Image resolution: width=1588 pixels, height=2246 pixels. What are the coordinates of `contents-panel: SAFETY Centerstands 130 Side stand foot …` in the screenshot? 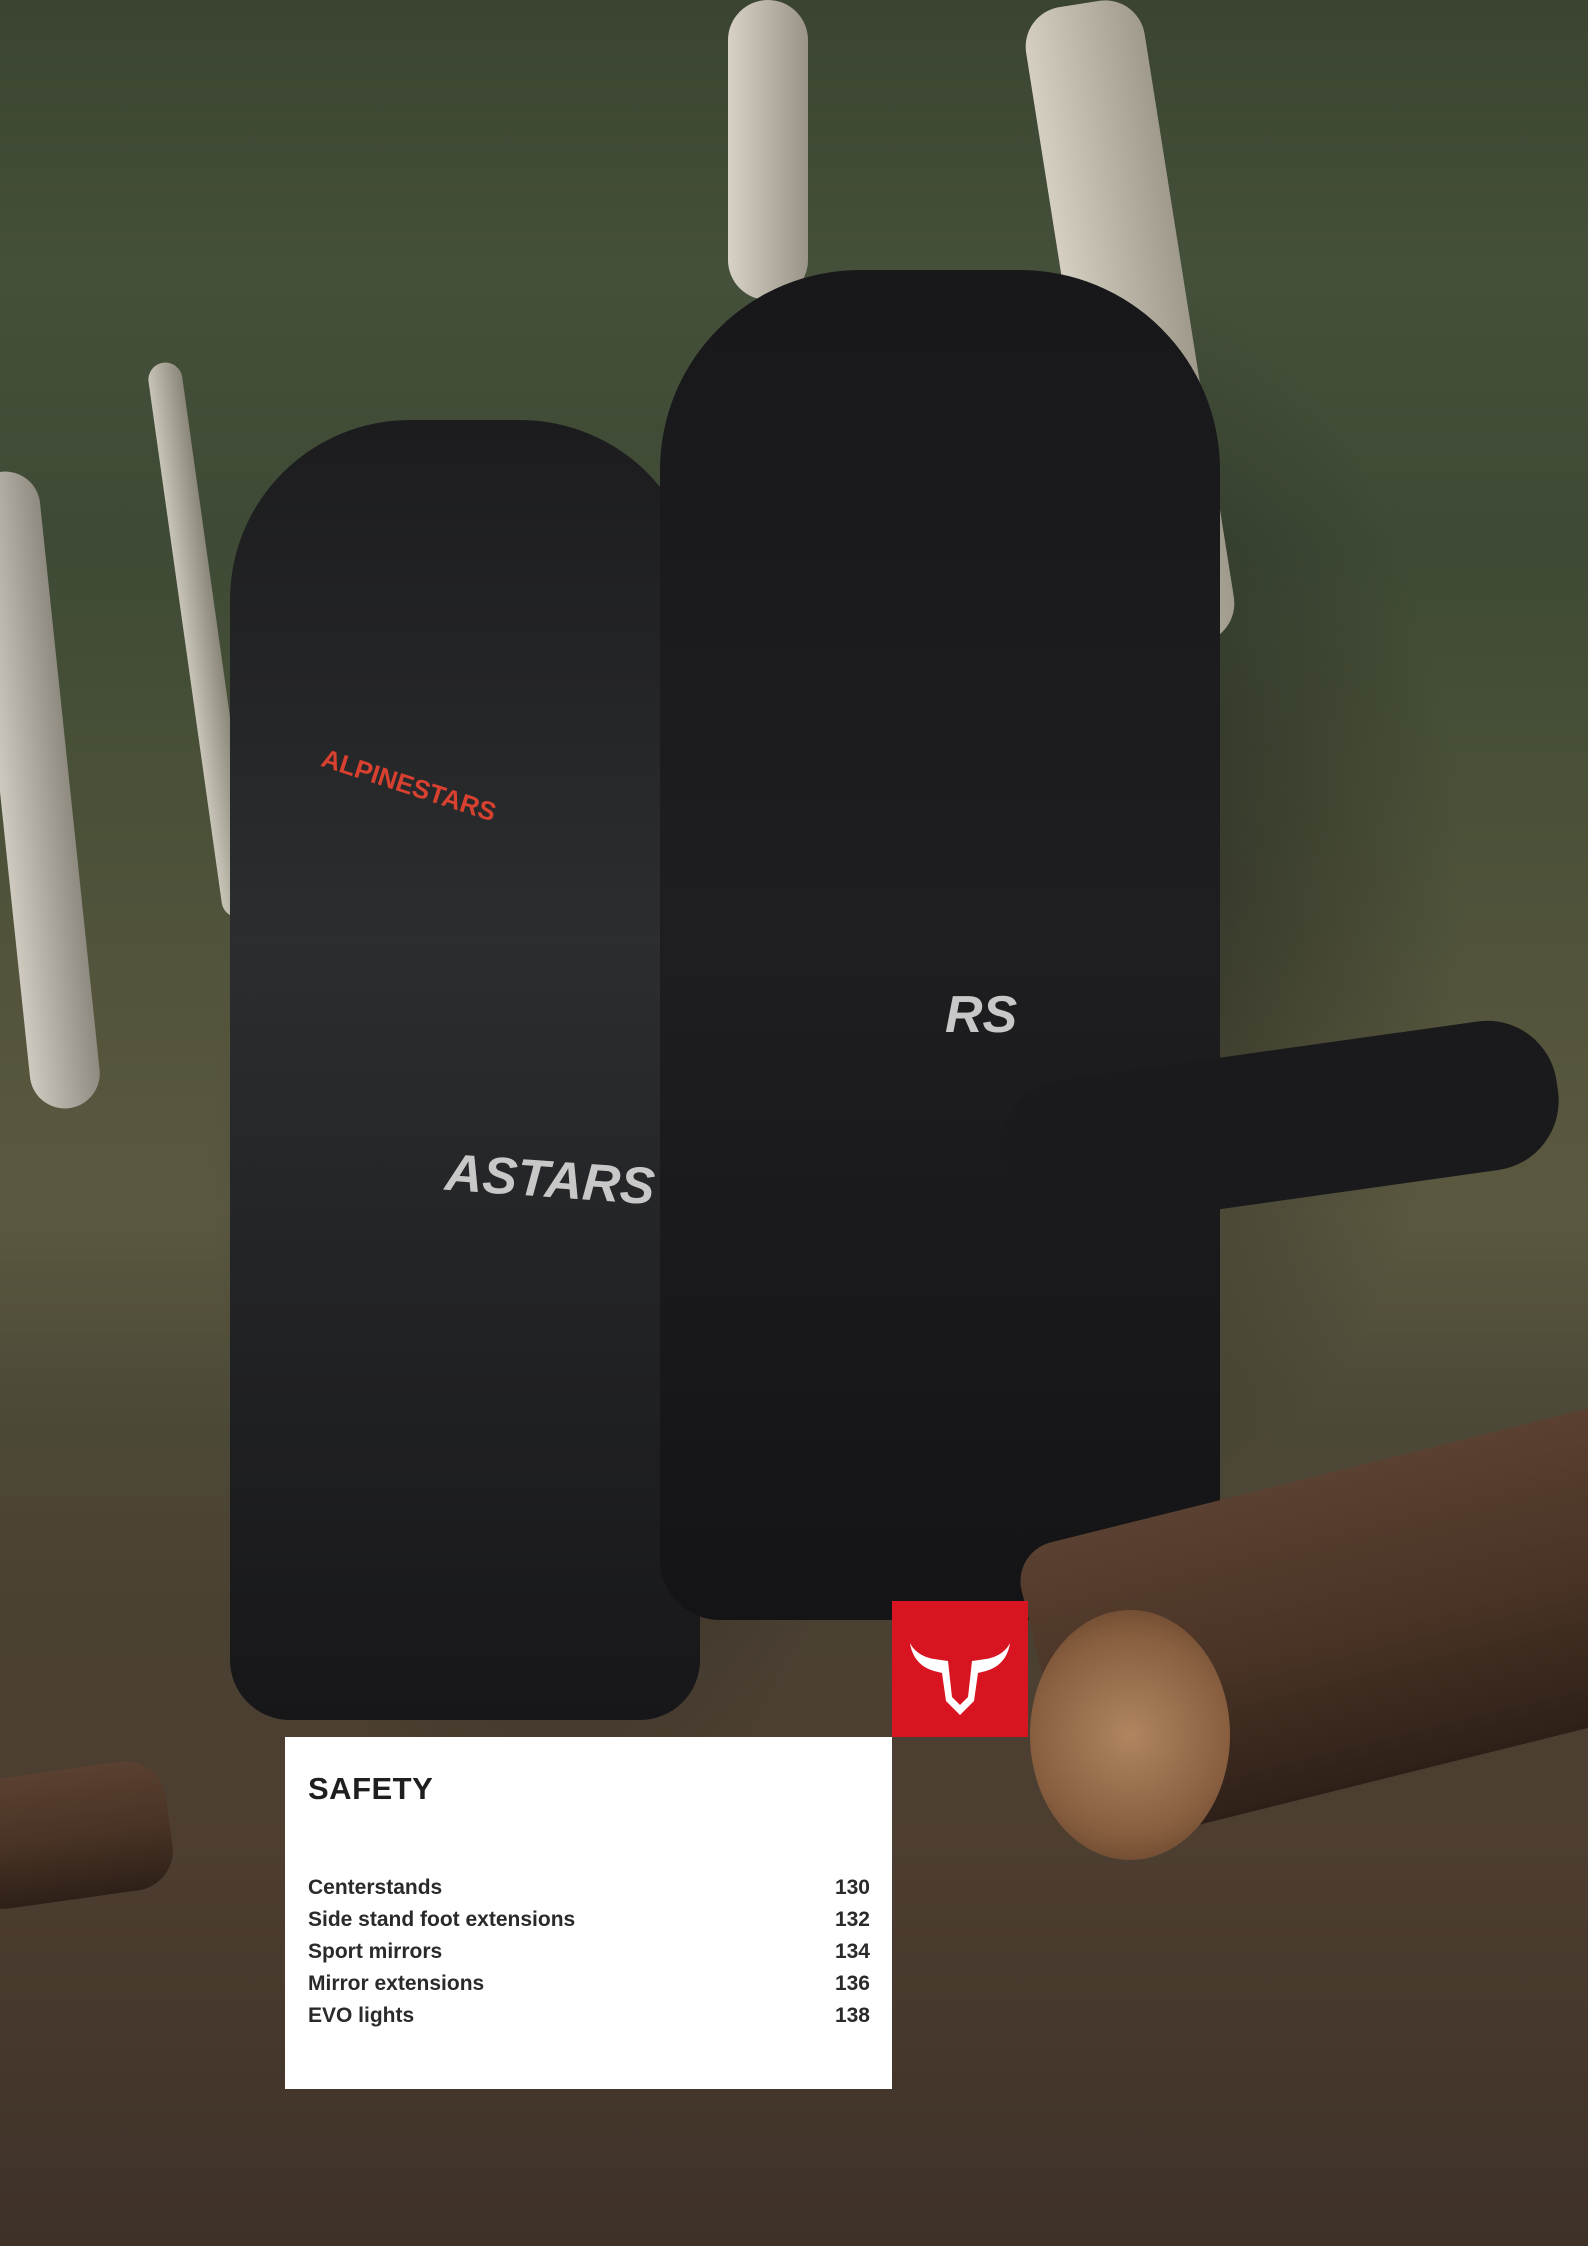 It's located at (588, 1913).